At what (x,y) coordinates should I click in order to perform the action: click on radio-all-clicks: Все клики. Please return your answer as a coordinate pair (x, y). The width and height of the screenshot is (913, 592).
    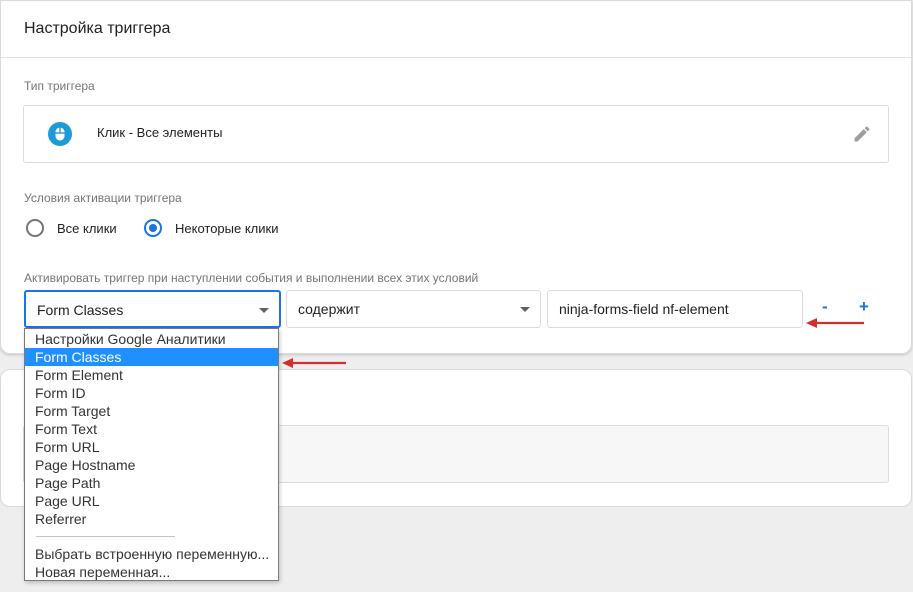
    Looking at the image, I should click on (71, 228).